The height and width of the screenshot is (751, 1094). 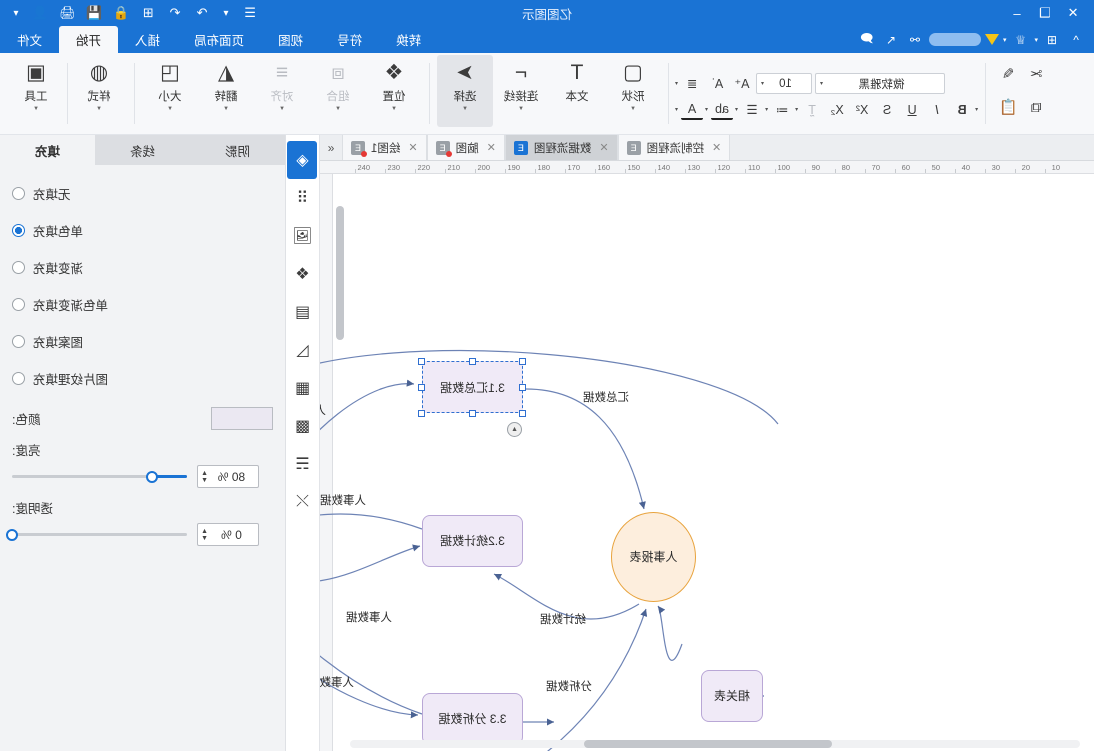 I want to click on radio-solid-gradient, so click(x=18, y=304).